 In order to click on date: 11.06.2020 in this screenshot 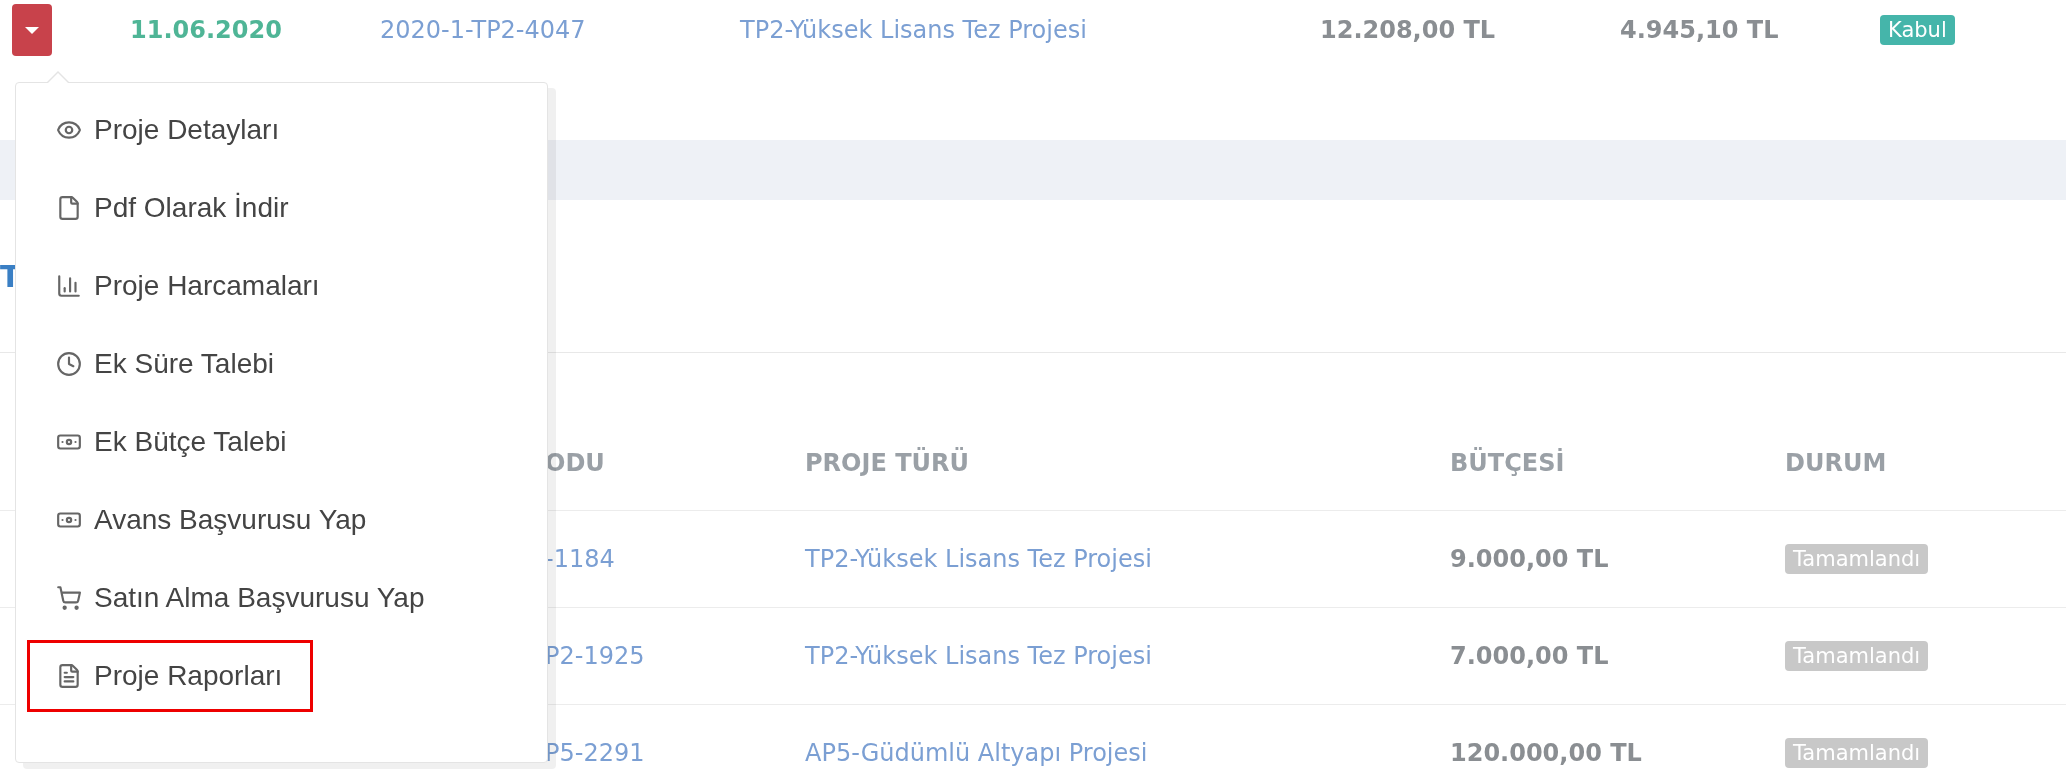, I will do `click(206, 30)`.